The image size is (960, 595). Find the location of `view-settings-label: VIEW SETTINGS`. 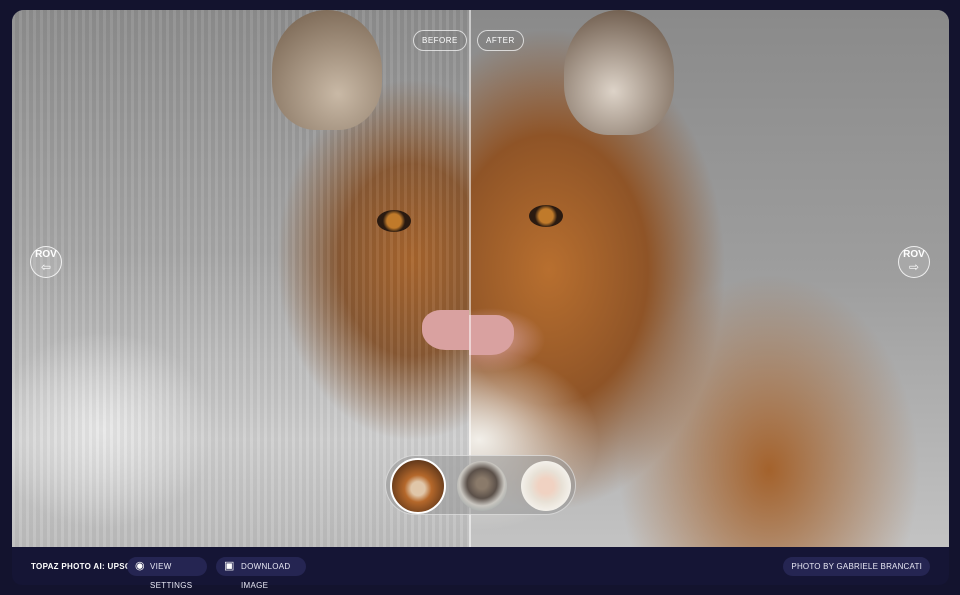

view-settings-label: VIEW SETTINGS is located at coordinates (171, 576).